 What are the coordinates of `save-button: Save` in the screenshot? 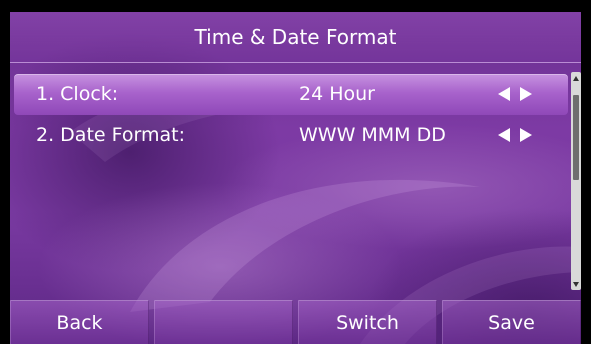 It's located at (511, 322).